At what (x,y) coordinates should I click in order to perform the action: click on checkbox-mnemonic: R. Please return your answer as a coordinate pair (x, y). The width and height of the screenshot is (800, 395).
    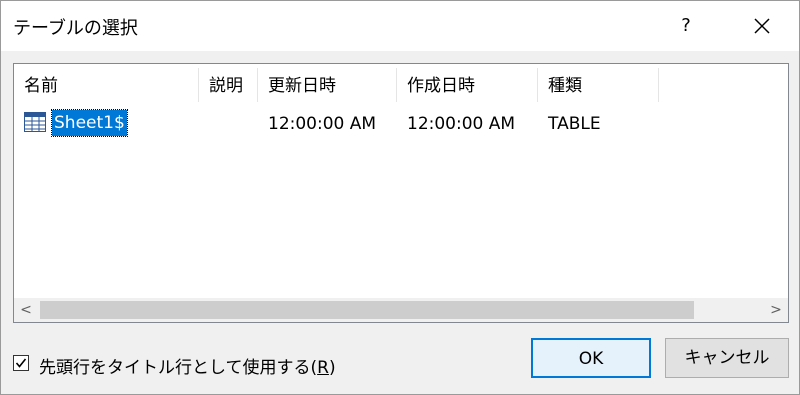
    Looking at the image, I should click on (323, 368).